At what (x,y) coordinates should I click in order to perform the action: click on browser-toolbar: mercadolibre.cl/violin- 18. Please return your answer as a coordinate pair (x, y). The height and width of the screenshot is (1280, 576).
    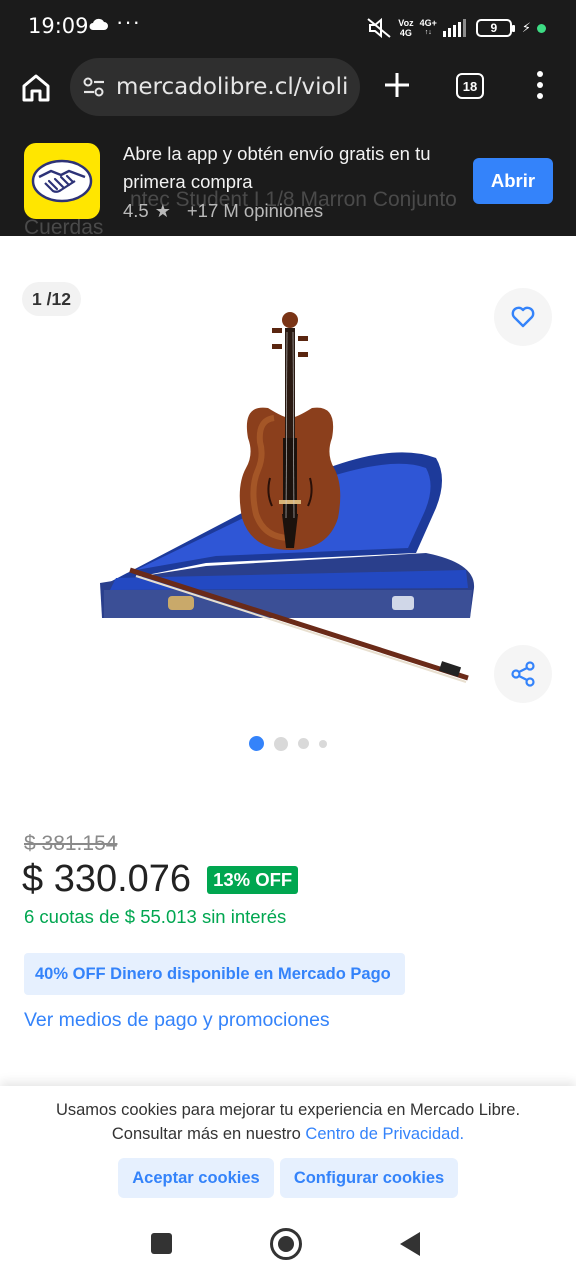
    Looking at the image, I should click on (288, 92).